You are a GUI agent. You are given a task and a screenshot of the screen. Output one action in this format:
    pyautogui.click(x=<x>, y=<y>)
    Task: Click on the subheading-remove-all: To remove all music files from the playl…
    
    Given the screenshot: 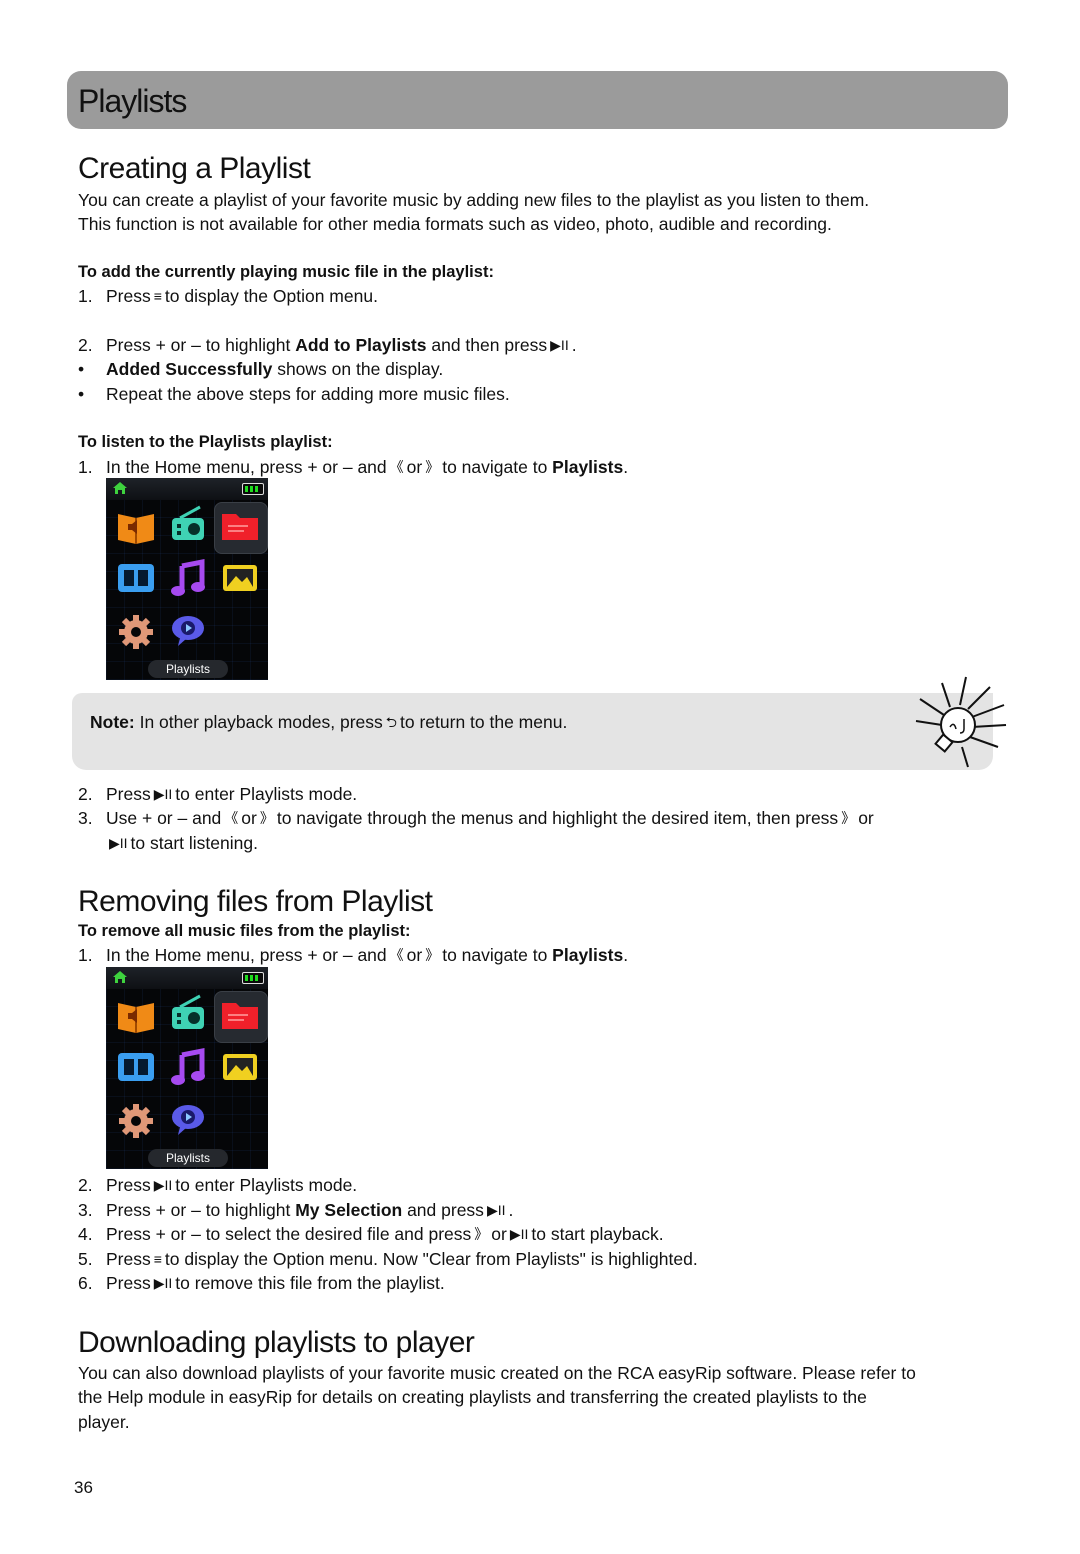 What is the action you would take?
    pyautogui.click(x=244, y=931)
    